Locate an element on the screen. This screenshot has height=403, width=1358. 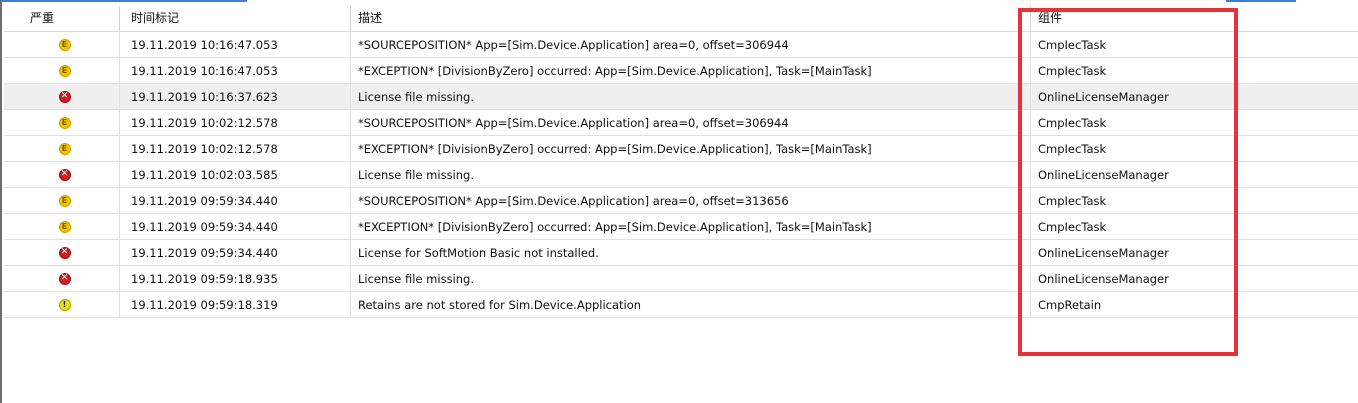
timestamp-cell: 19.11.2019 10:16:37.623 is located at coordinates (204, 96).